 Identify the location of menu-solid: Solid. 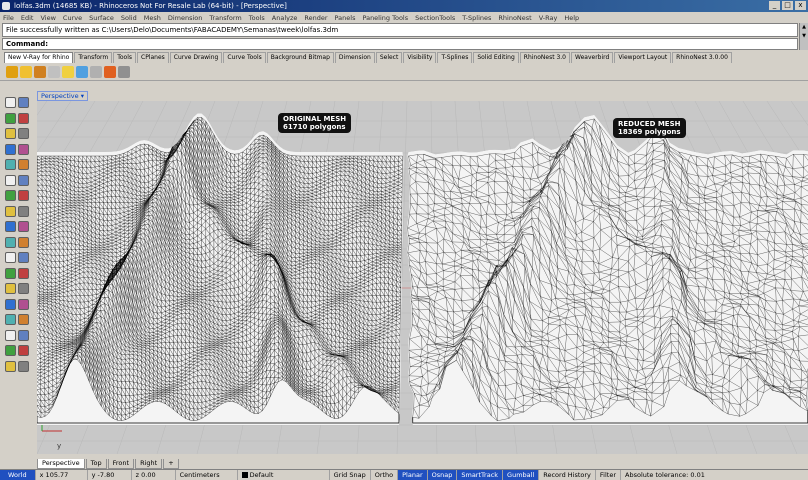
(129, 18).